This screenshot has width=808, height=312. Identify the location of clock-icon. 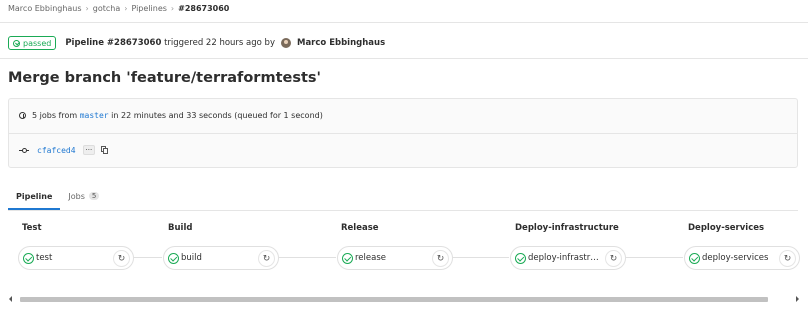
(22, 115).